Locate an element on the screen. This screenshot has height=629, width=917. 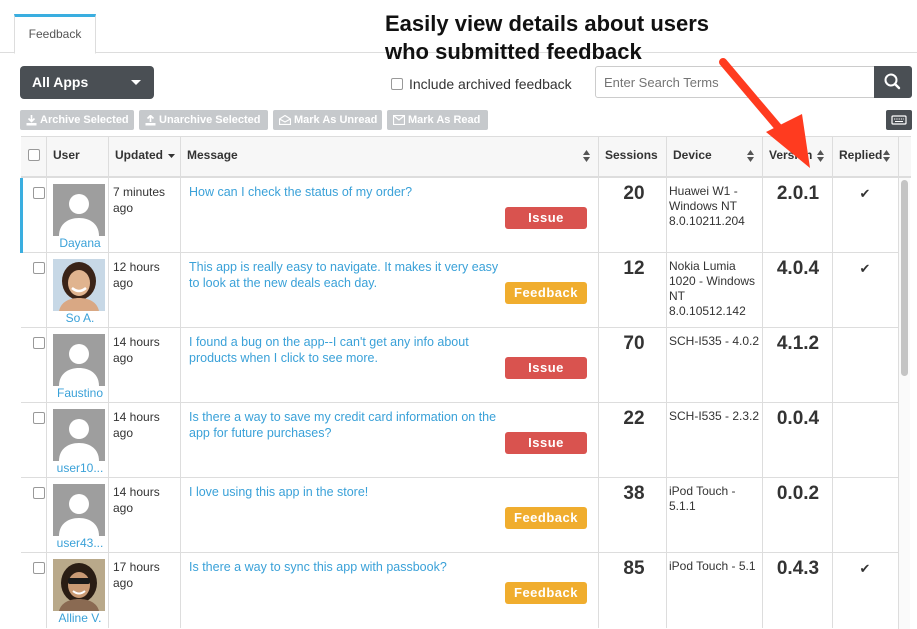
select-all-checkbox is located at coordinates (34, 155).